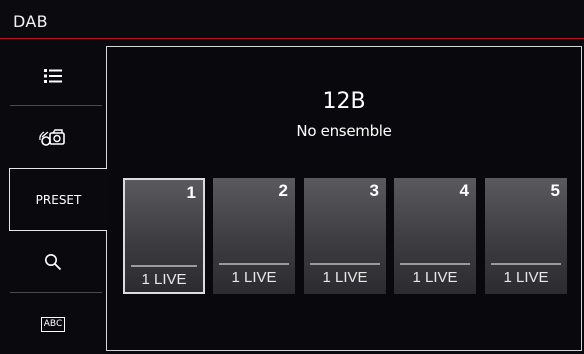 The height and width of the screenshot is (354, 584). Describe the element at coordinates (345, 236) in the screenshot. I see `preset-tile-3: 3 1 LIVE` at that location.